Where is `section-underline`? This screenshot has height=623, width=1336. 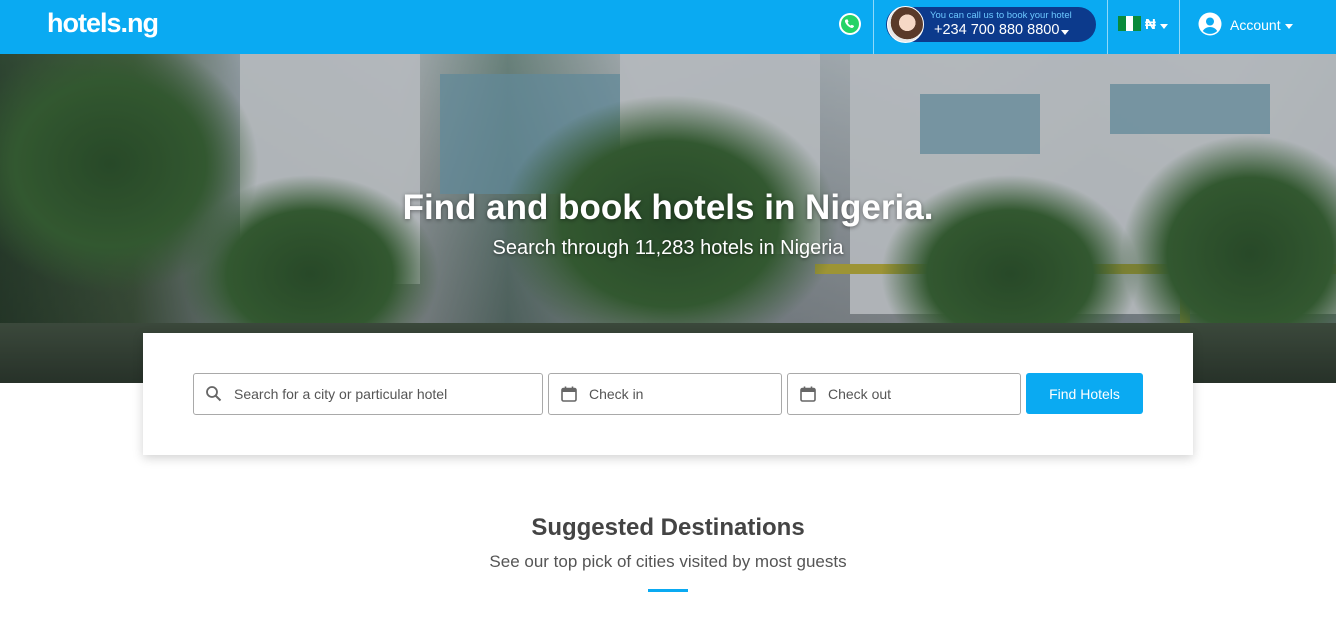
section-underline is located at coordinates (668, 590).